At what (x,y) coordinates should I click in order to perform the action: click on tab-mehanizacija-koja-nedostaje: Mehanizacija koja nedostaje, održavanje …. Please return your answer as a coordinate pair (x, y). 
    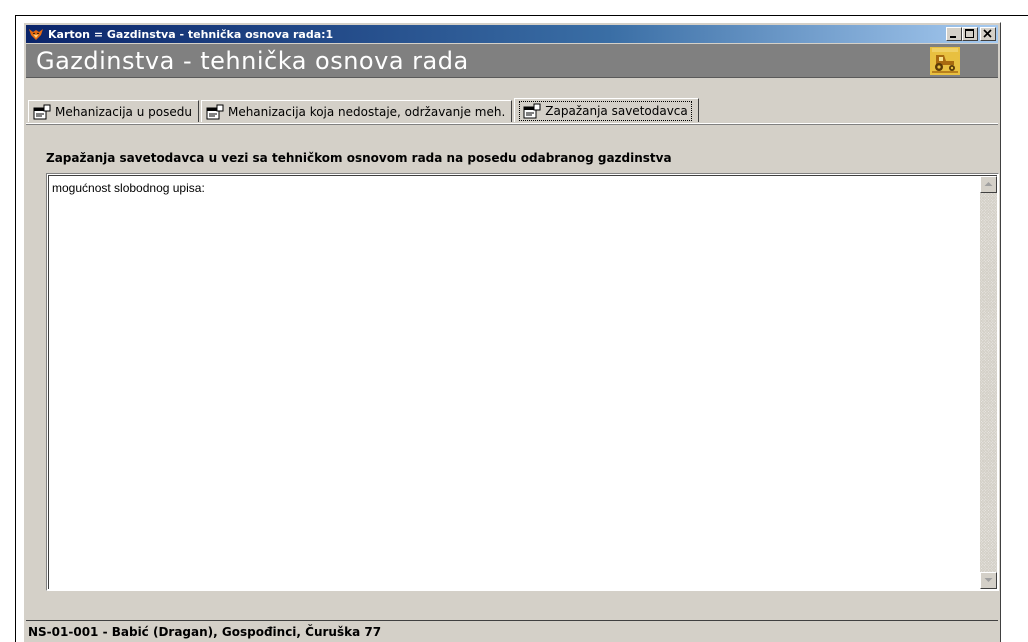
    Looking at the image, I should click on (356, 111).